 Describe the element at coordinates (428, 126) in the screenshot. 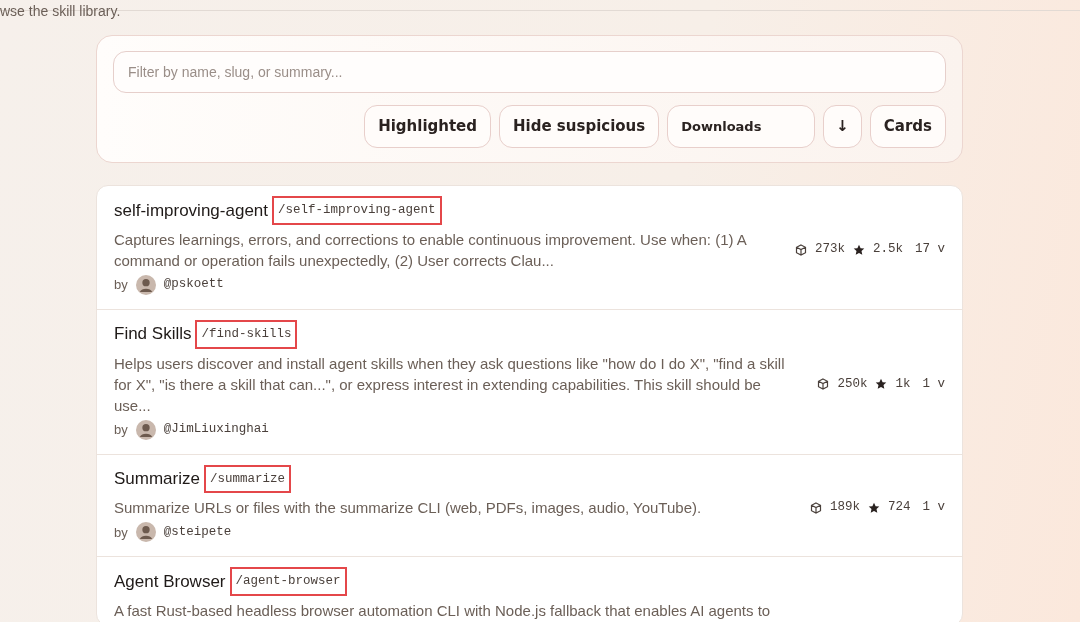

I see `toggle-button: Highlighted` at that location.